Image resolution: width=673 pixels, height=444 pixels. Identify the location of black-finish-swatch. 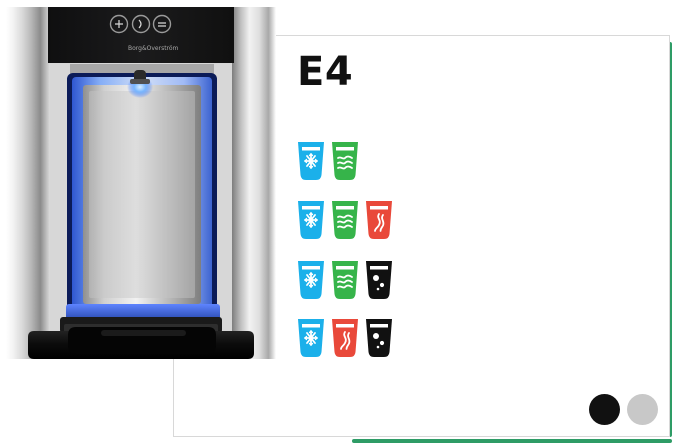
(604, 409).